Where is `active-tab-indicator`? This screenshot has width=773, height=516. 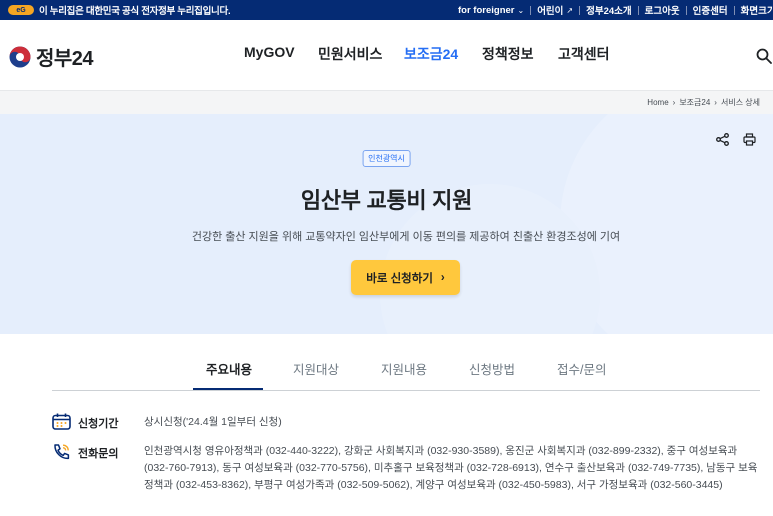
active-tab-indicator is located at coordinates (228, 389).